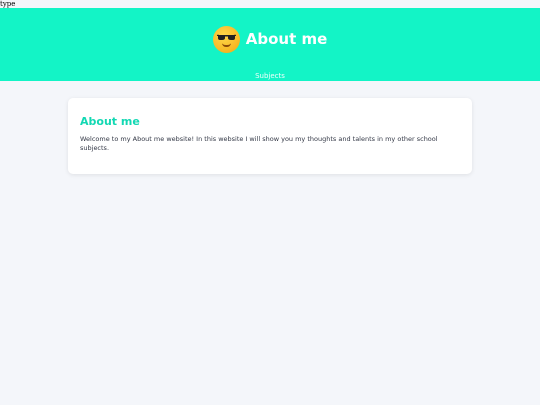 This screenshot has height=405, width=540. I want to click on sunglasses-icon, so click(226, 37).